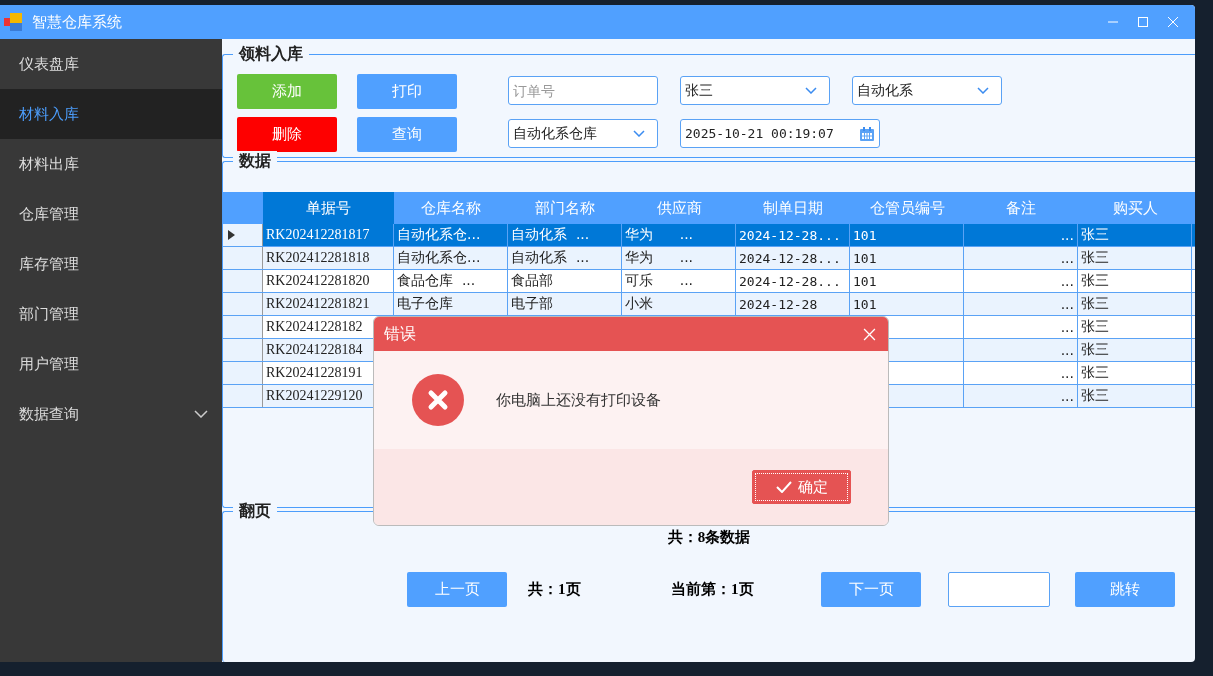 The image size is (1213, 676). I want to click on table-cell: RK202412281818, so click(318, 258).